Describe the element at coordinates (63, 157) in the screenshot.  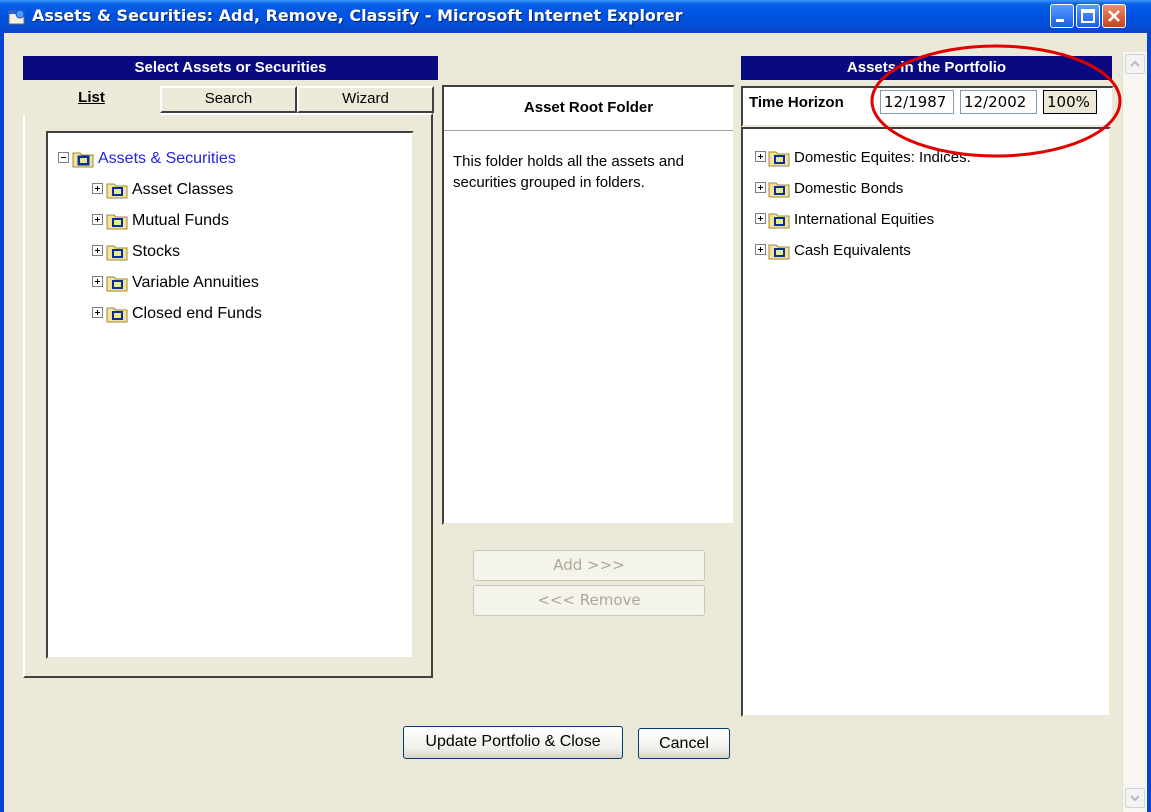
I see `minus-box-icon` at that location.